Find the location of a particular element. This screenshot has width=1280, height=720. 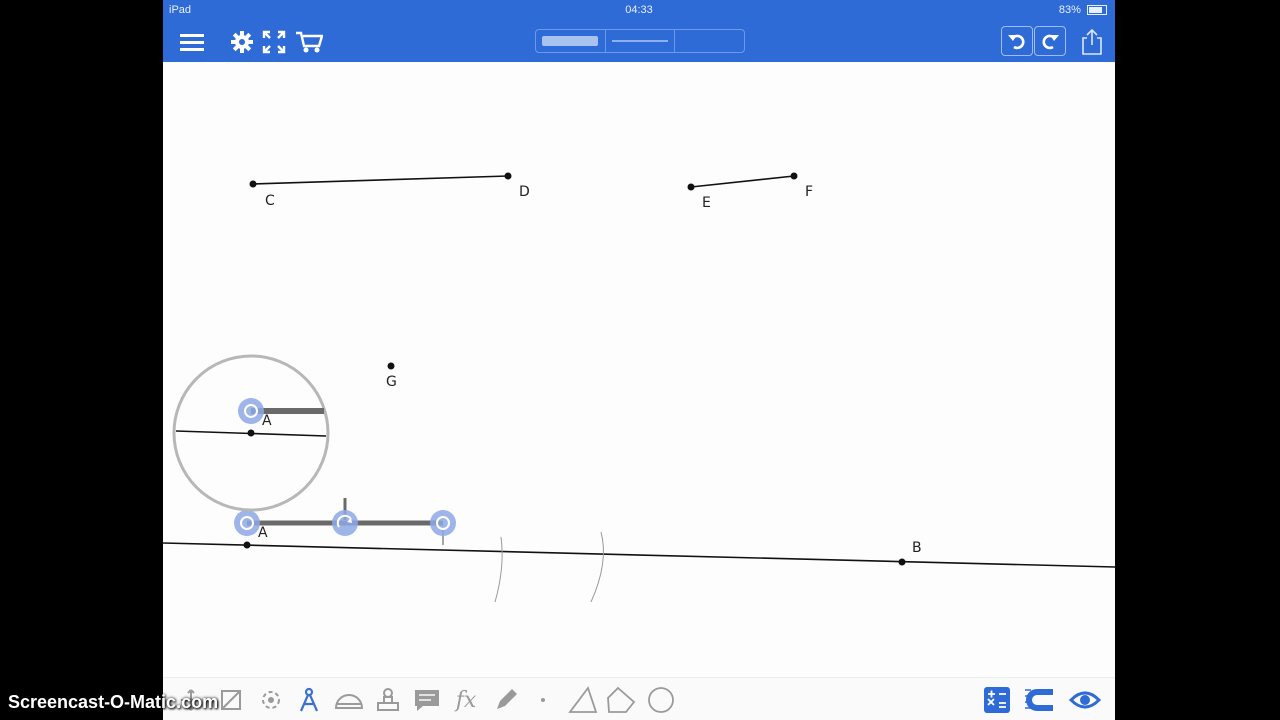

label-e: E is located at coordinates (706, 203).